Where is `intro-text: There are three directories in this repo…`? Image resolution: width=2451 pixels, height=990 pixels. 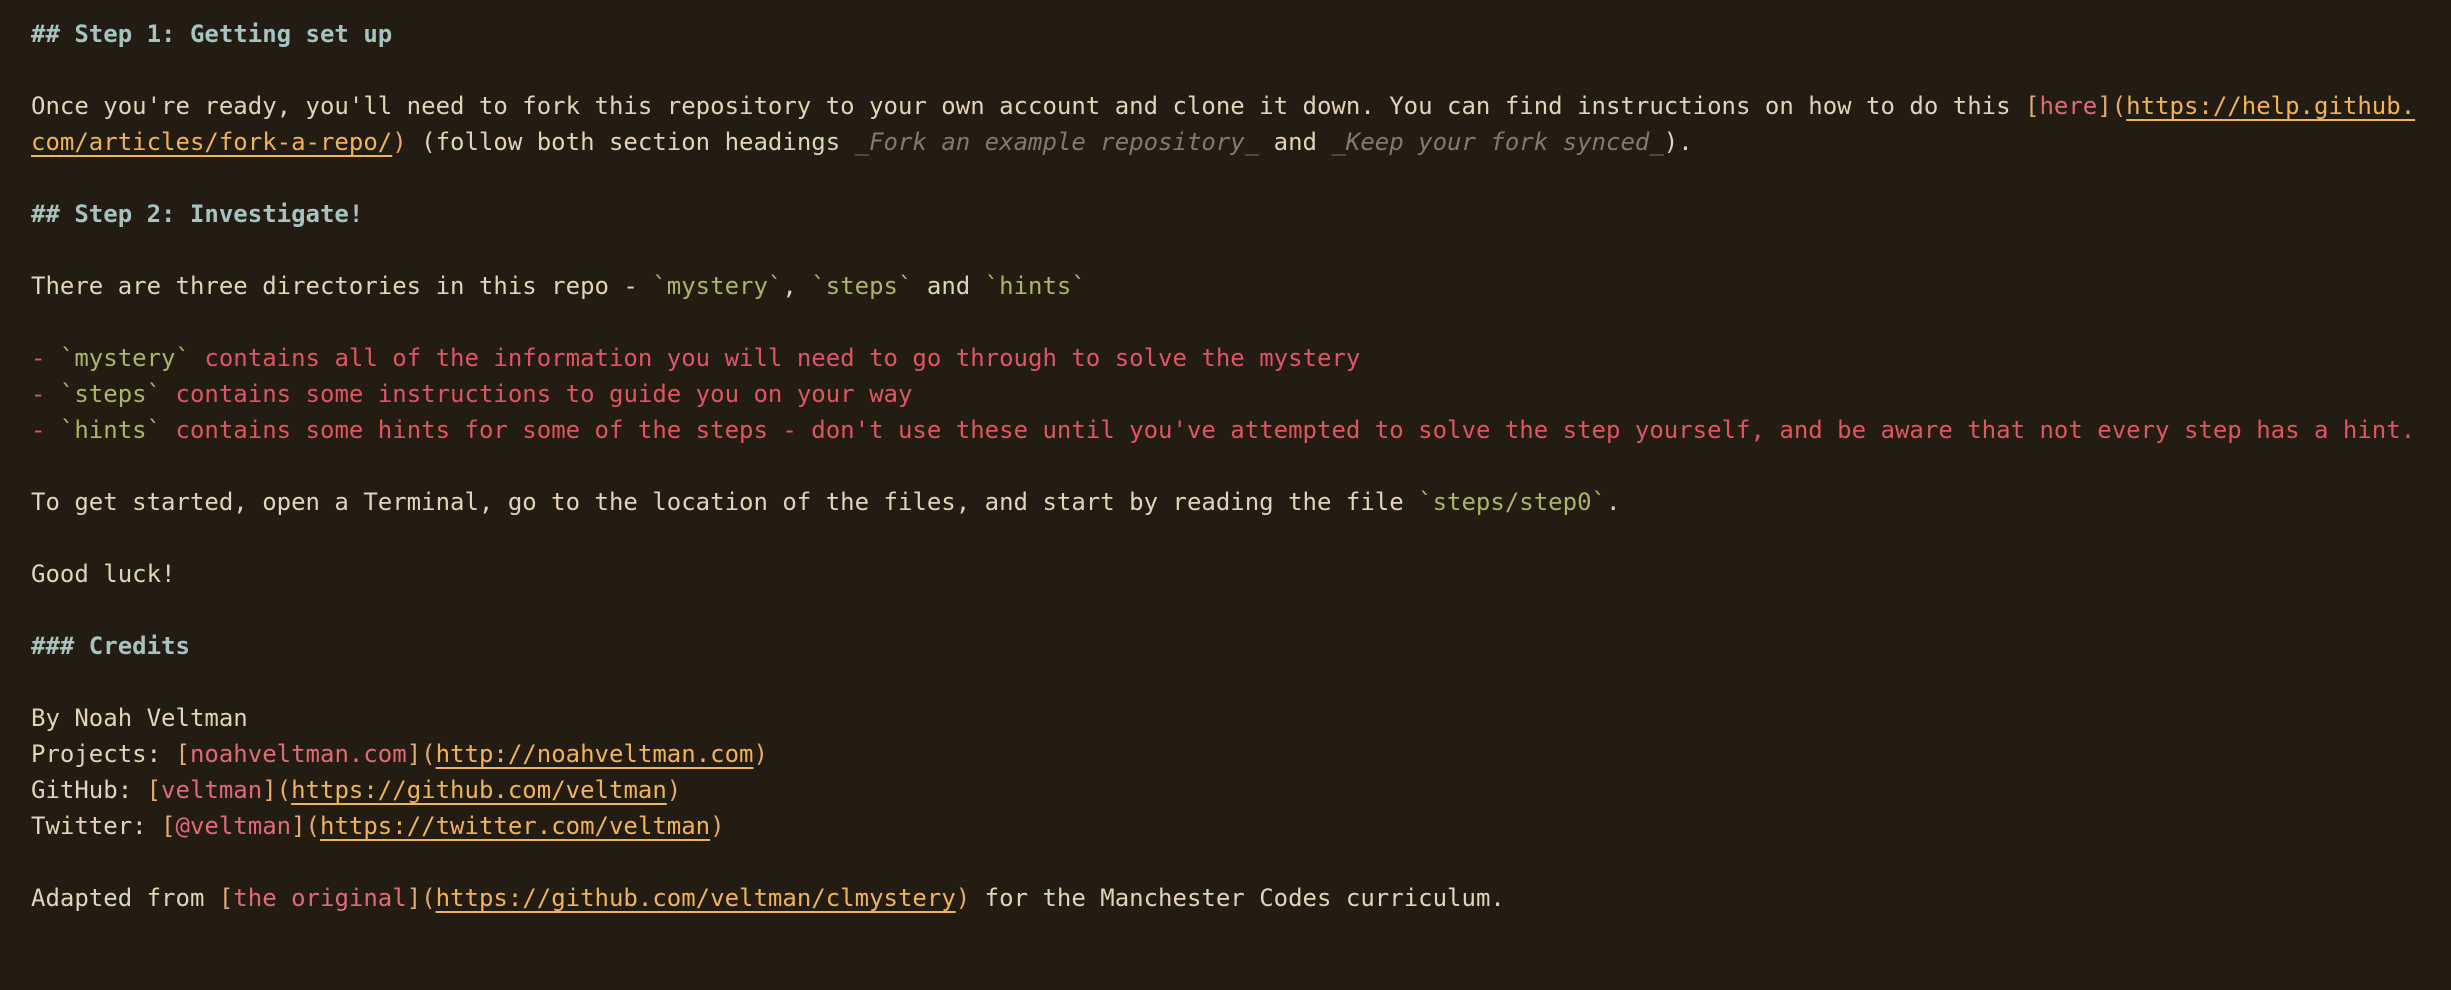 intro-text: There are three directories in this repo… is located at coordinates (342, 286).